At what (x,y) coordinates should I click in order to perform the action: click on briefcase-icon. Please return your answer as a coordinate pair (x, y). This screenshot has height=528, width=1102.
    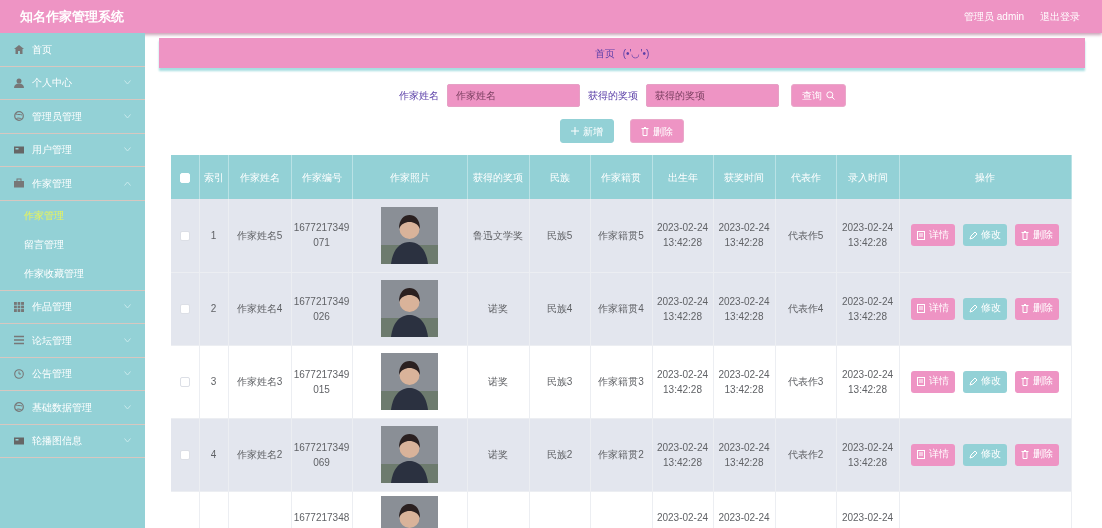
    Looking at the image, I should click on (19, 183).